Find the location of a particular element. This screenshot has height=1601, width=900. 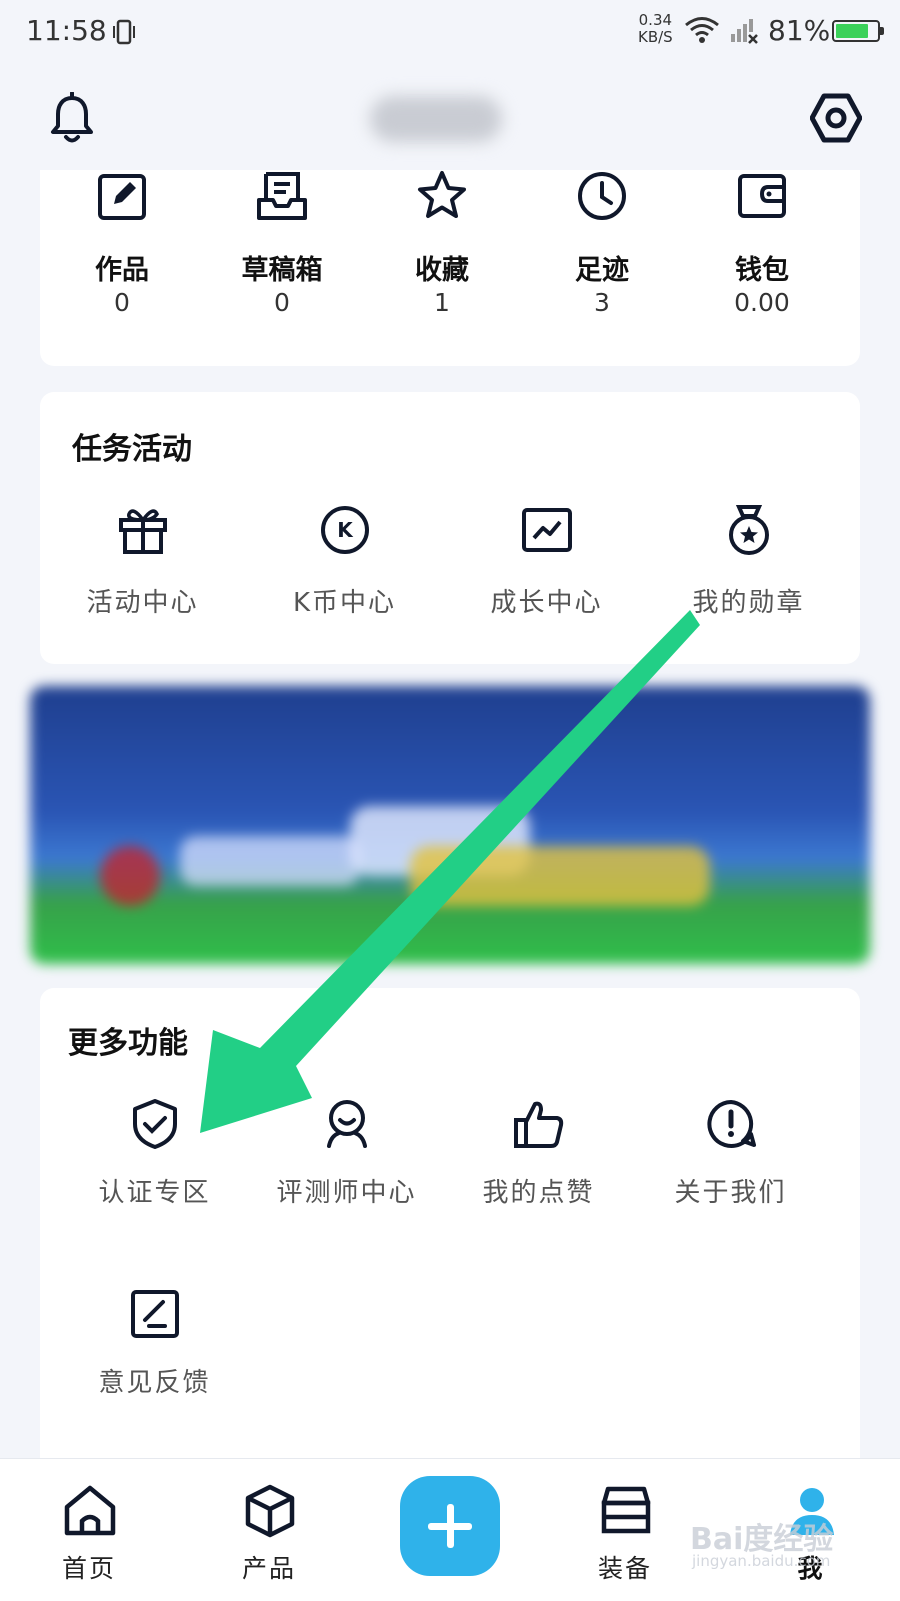

battery-percent: 81% is located at coordinates (799, 30).